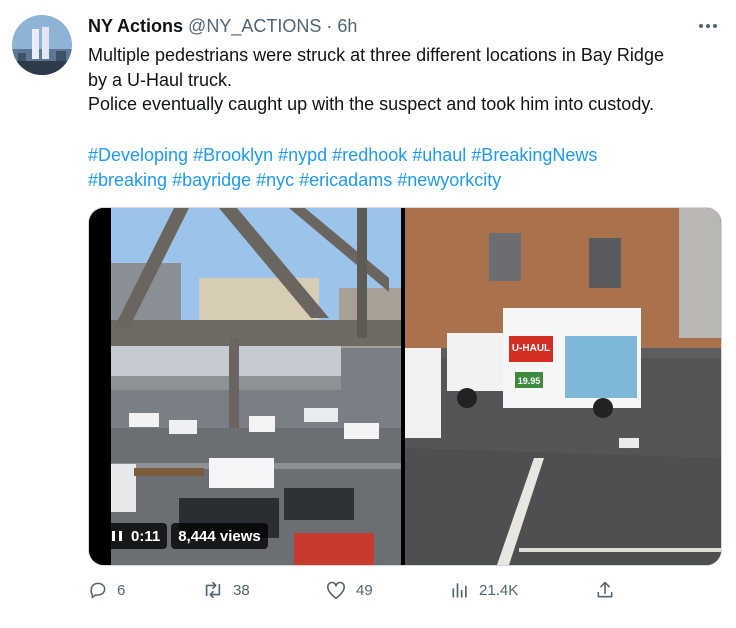  Describe the element at coordinates (146, 536) in the screenshot. I see `video-time: 0:11` at that location.